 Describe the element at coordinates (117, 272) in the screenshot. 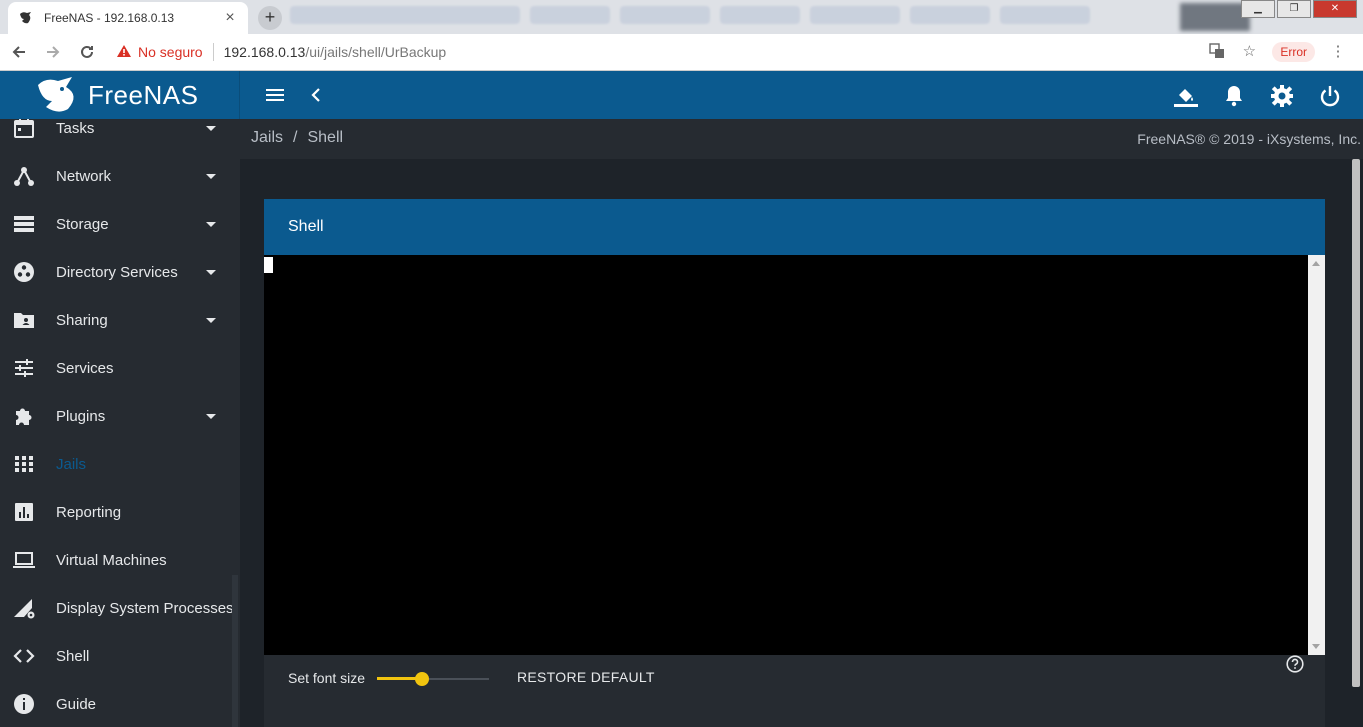

I see `sidebar-item-label: Directory Services` at that location.